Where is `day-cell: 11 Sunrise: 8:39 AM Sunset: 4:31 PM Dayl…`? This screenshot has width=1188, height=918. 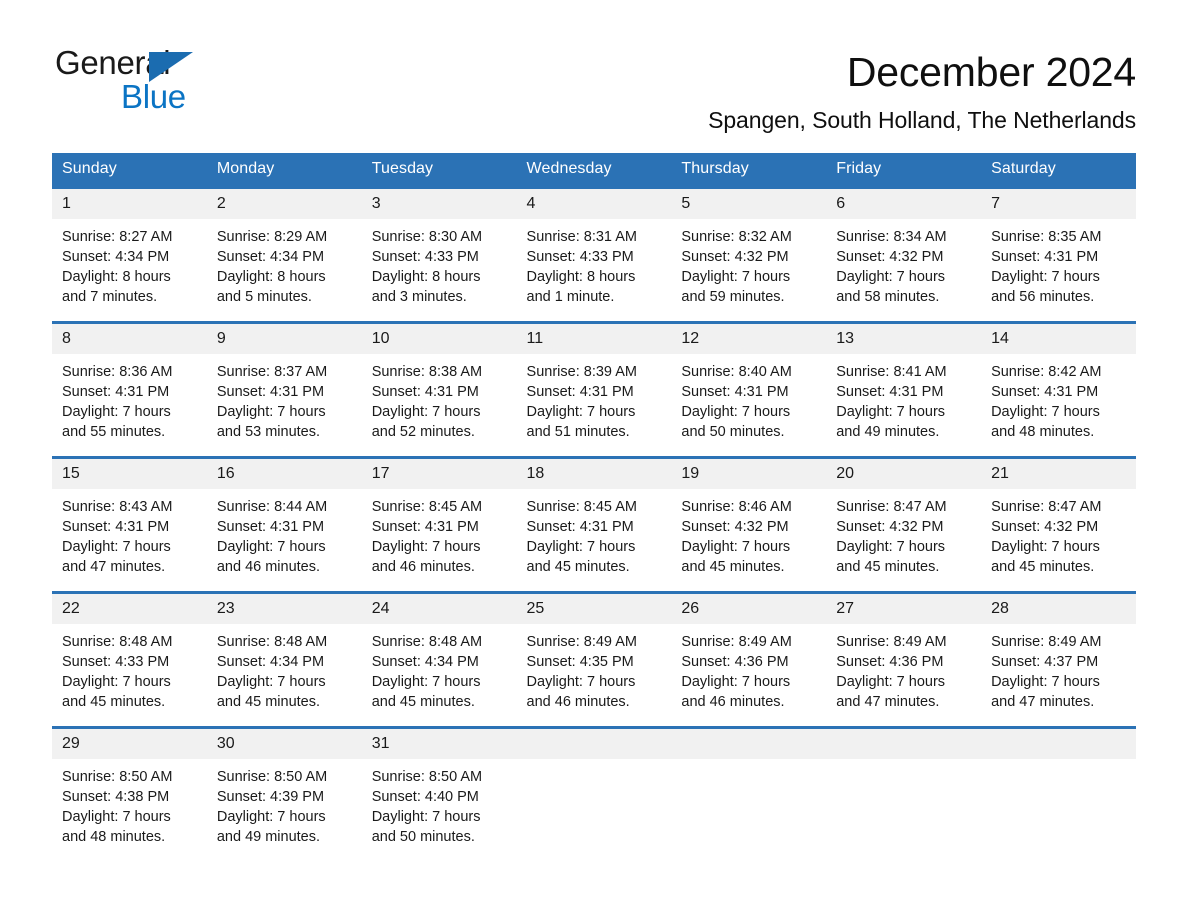 day-cell: 11 Sunrise: 8:39 AM Sunset: 4:31 PM Dayl… is located at coordinates (594, 381).